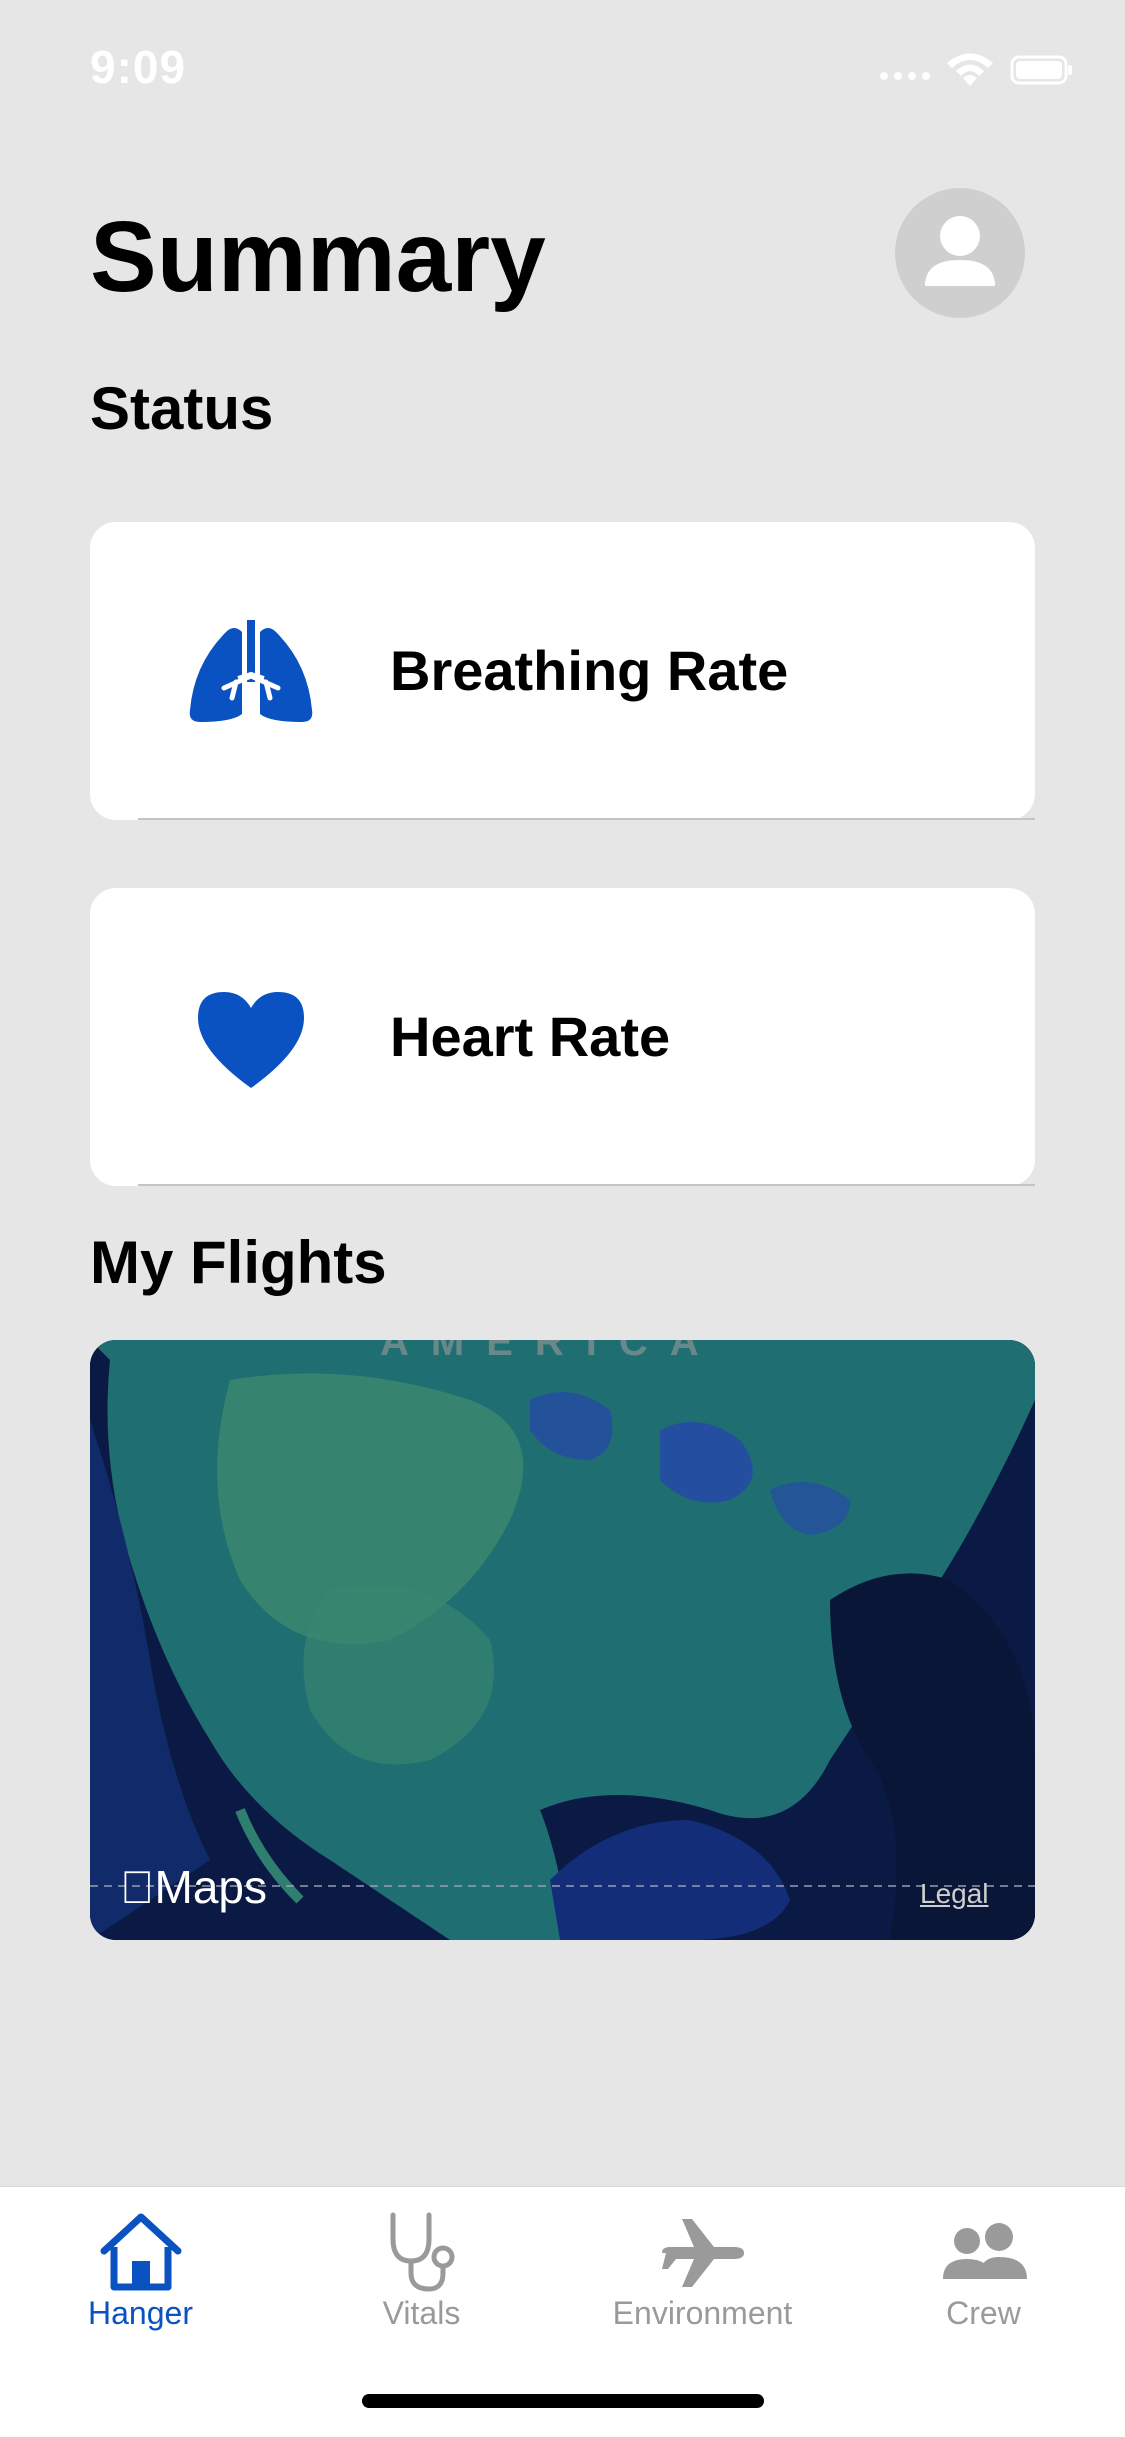 The width and height of the screenshot is (1125, 2437). What do you see at coordinates (983, 2287) in the screenshot?
I see `tab-crew: Crew` at bounding box center [983, 2287].